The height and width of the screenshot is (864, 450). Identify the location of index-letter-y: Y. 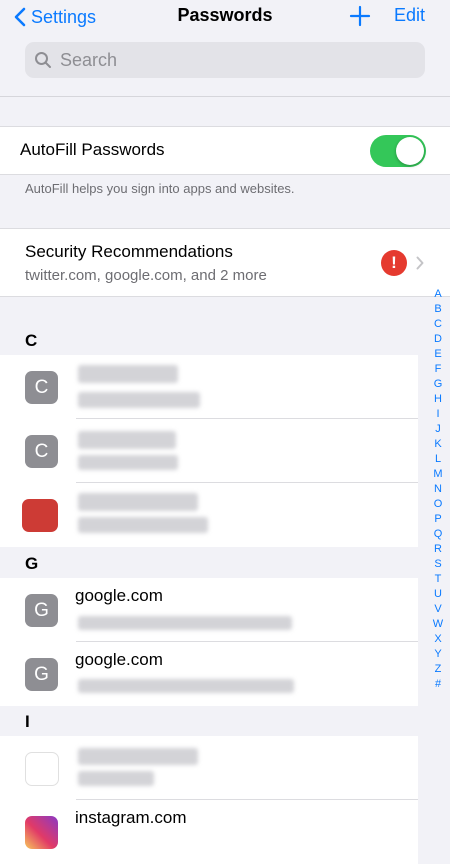
(437, 654).